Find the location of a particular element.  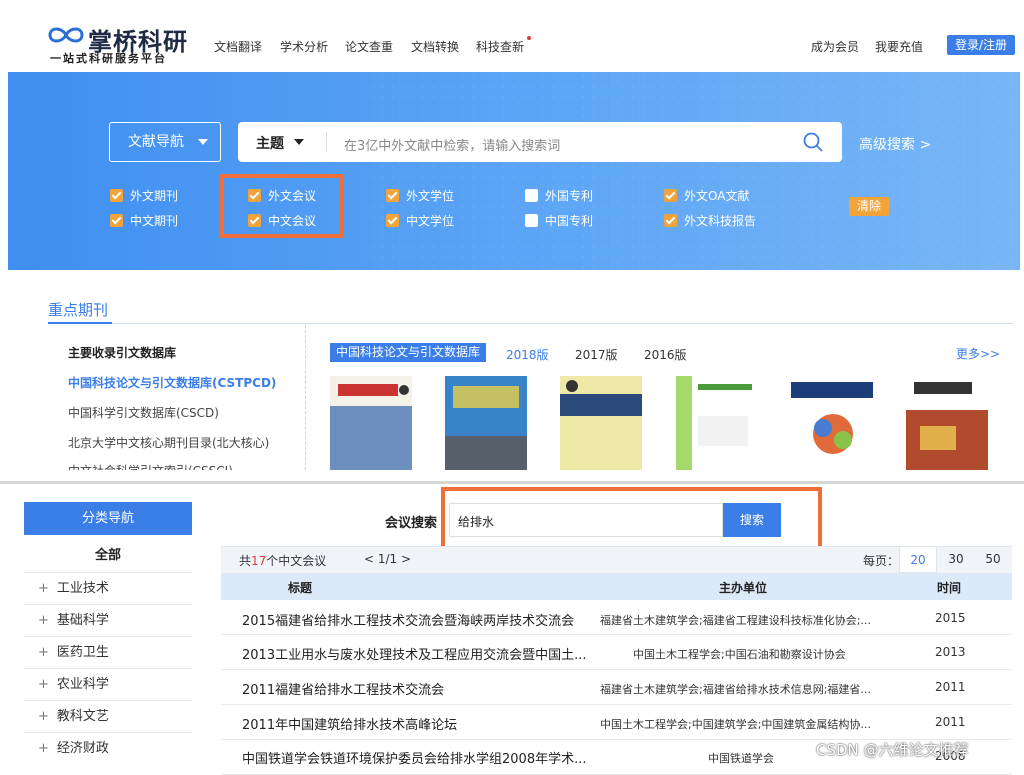

row-title: 2015福建省给排水工程技术交流会暨海峡两岸技术交流会 is located at coordinates (408, 619).